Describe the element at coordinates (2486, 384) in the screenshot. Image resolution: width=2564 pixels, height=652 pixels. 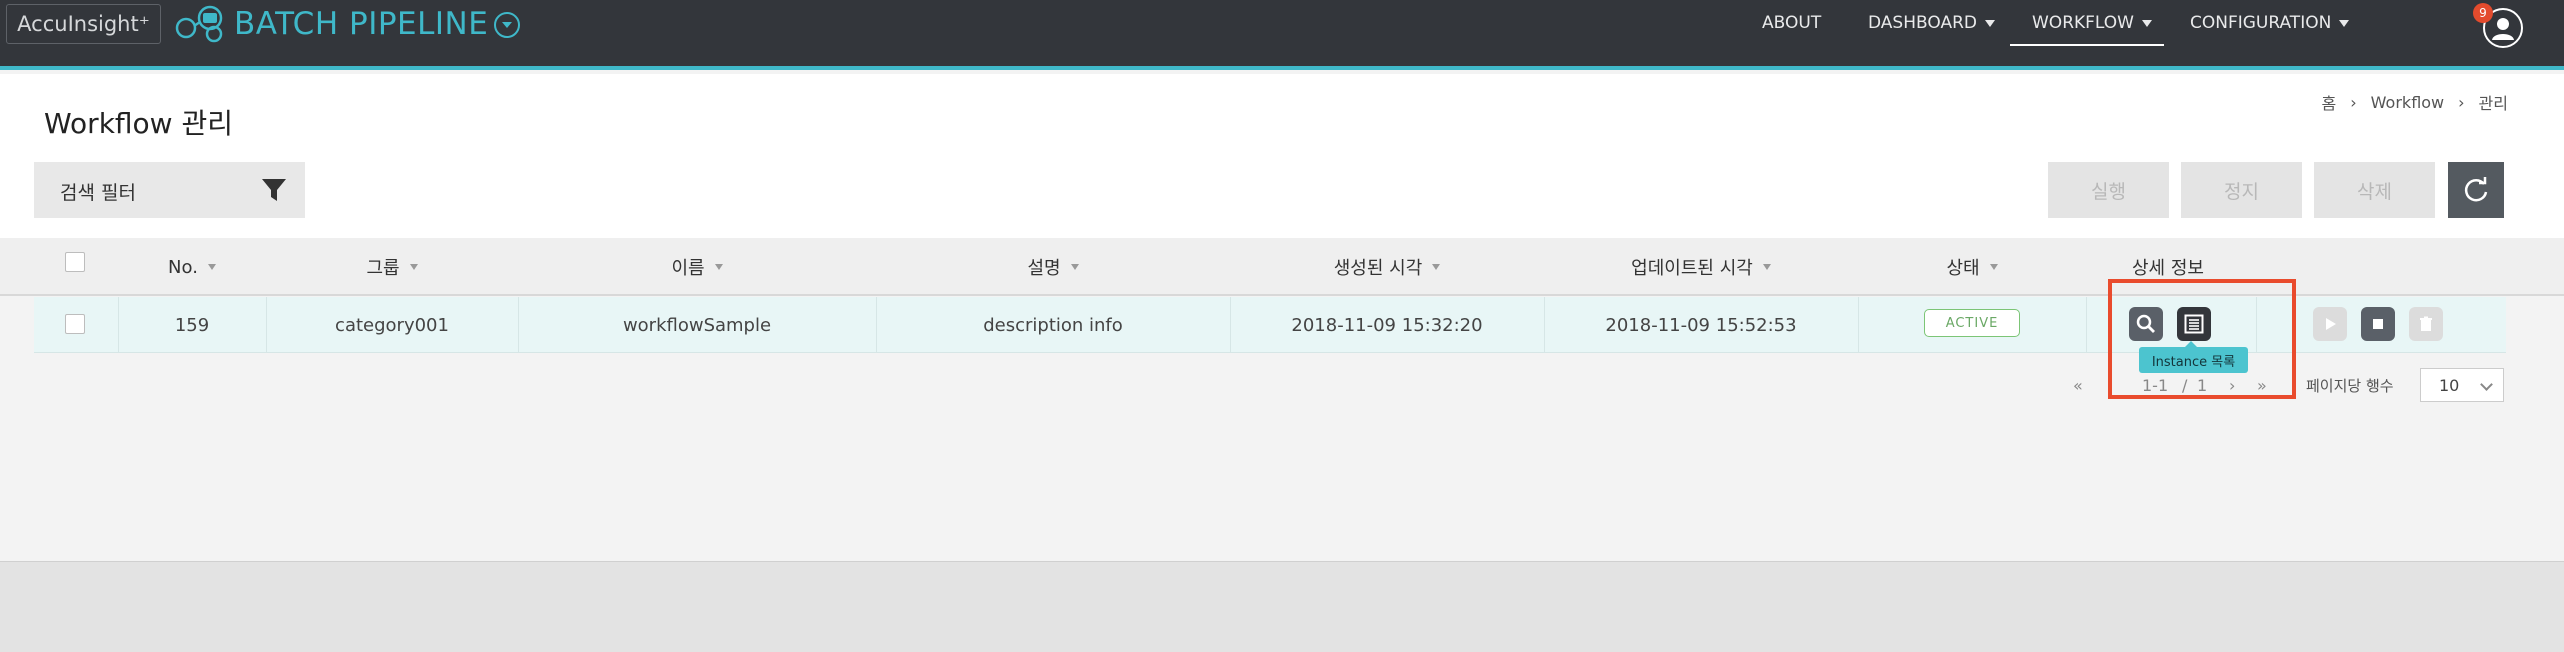
I see `chevron-down-icon` at that location.